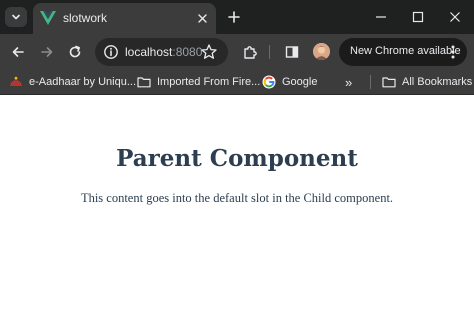 Image resolution: width=474 pixels, height=331 pixels. I want to click on url-text: localhost:8080, so click(163, 52).